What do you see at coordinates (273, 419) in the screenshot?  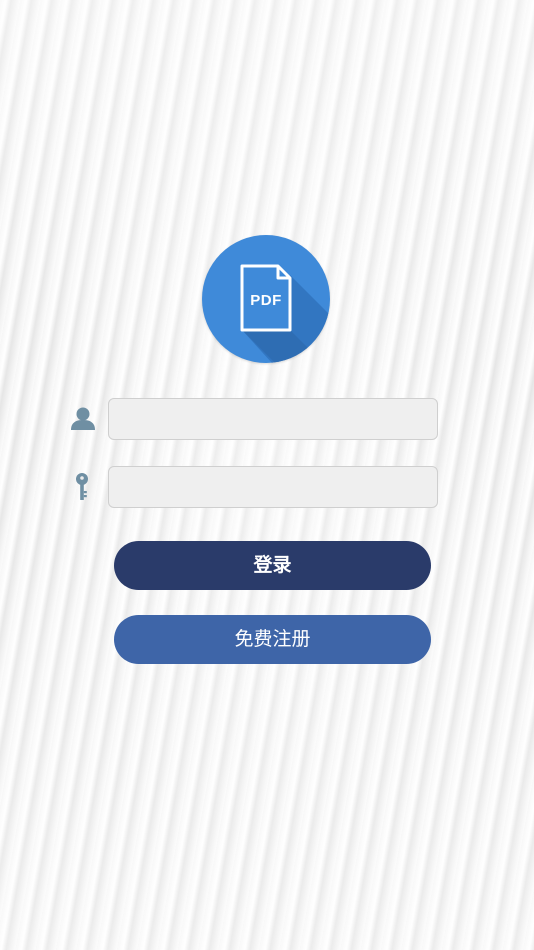 I see `username-input` at bounding box center [273, 419].